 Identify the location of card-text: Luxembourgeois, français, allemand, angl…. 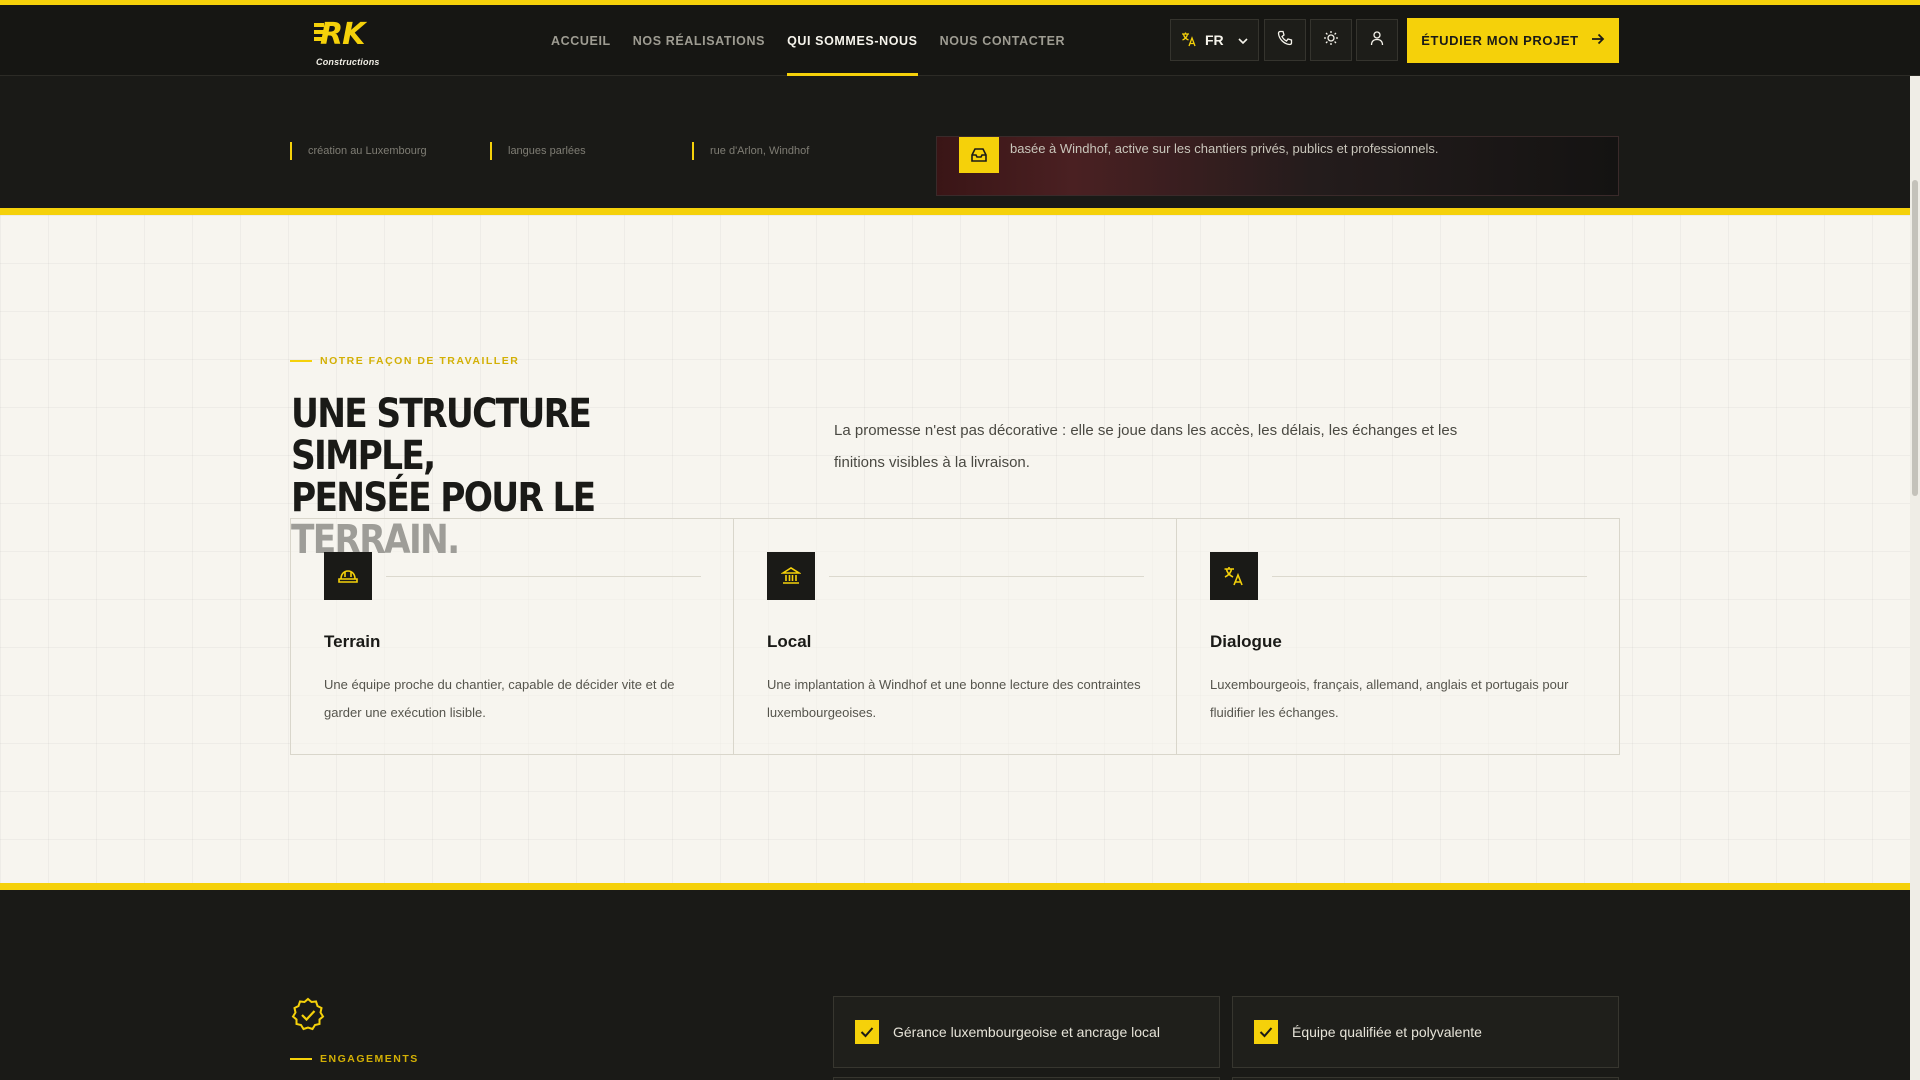
(1389, 698).